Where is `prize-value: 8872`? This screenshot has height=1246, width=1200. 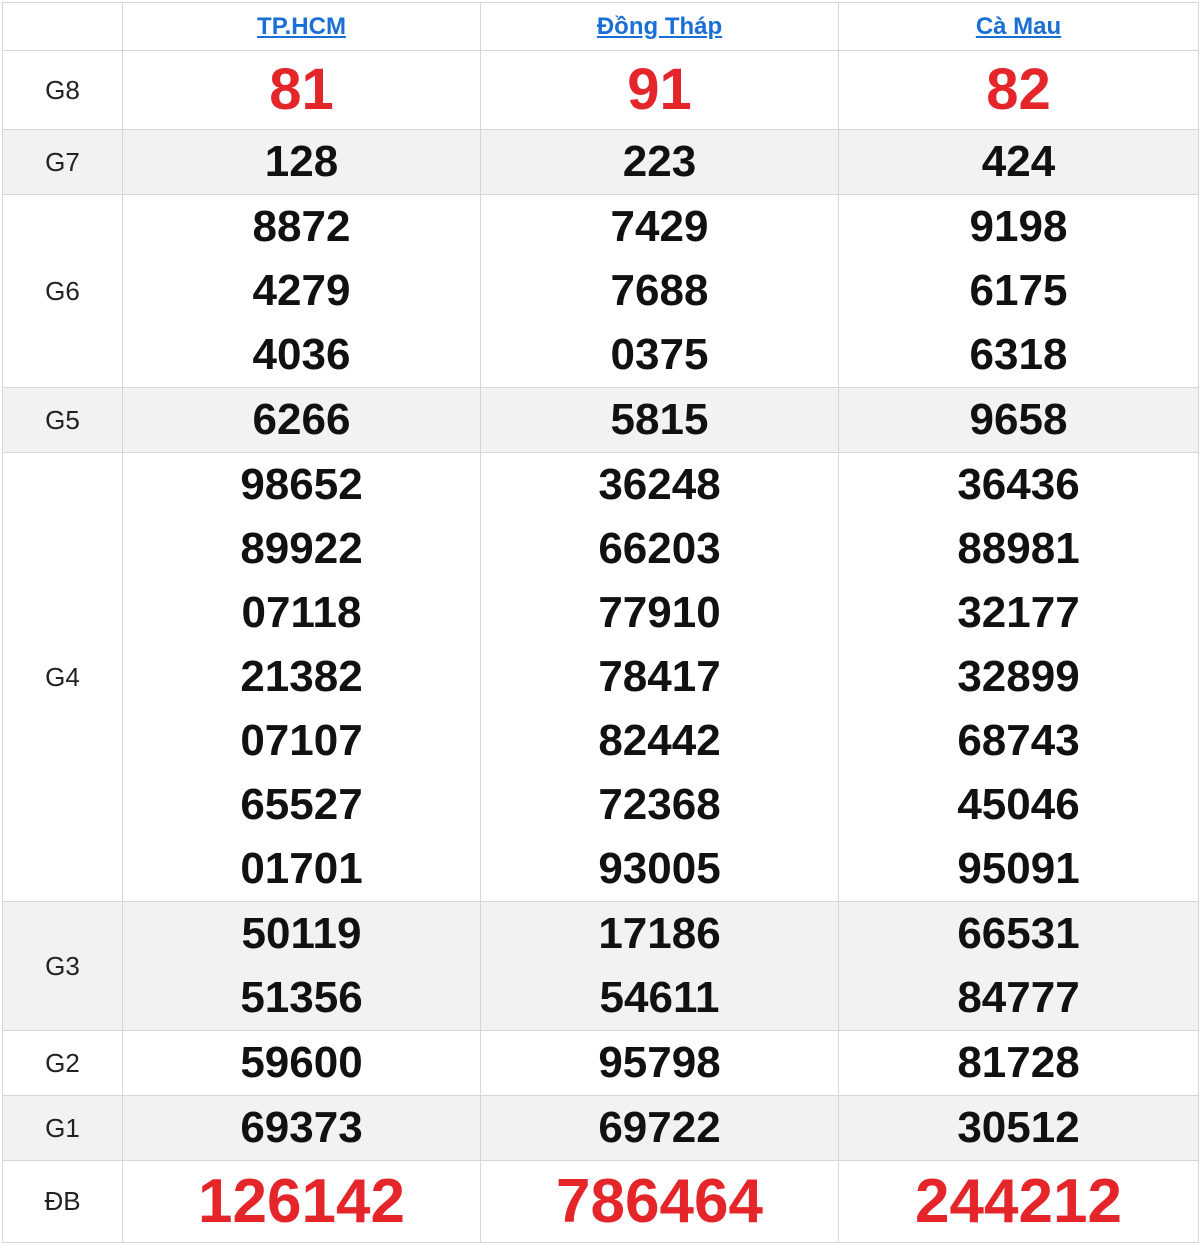
prize-value: 8872 is located at coordinates (301, 226).